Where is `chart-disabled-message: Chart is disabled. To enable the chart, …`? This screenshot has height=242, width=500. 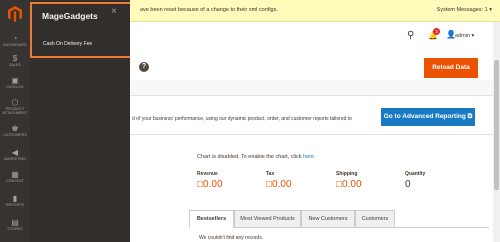
chart-disabled-message: Chart is disabled. To enable the chart, … is located at coordinates (256, 157).